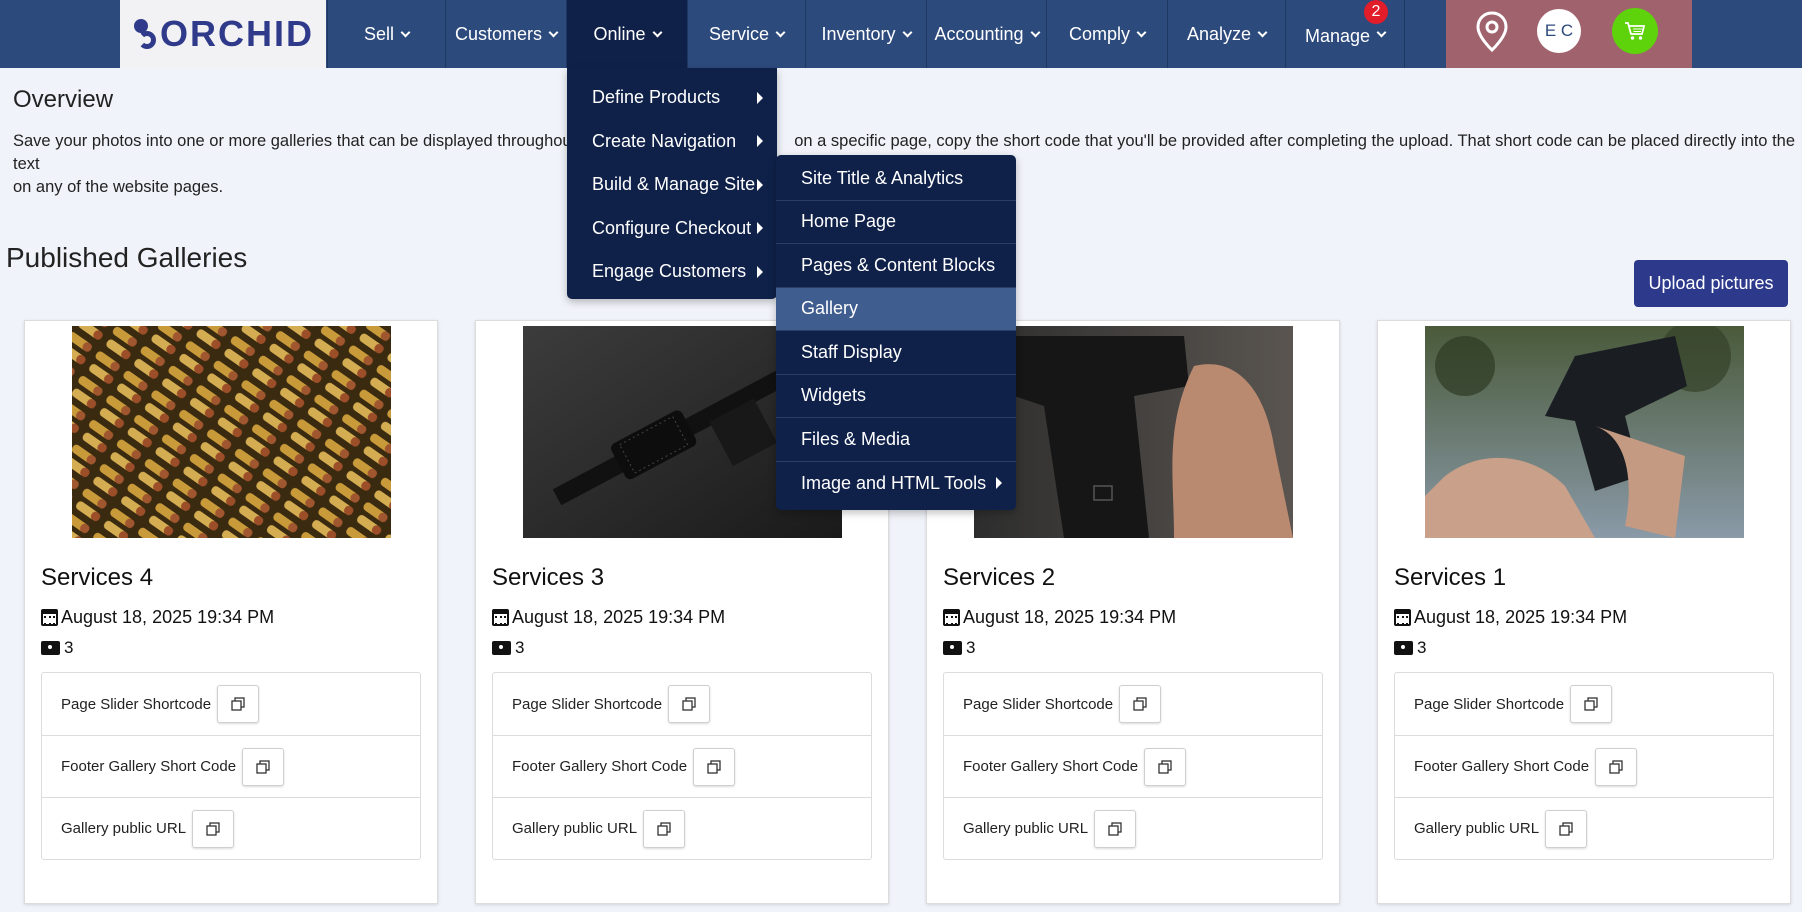 Image resolution: width=1802 pixels, height=912 pixels. I want to click on submenu-item-image-html-tools: Image and HTML Tools, so click(896, 484).